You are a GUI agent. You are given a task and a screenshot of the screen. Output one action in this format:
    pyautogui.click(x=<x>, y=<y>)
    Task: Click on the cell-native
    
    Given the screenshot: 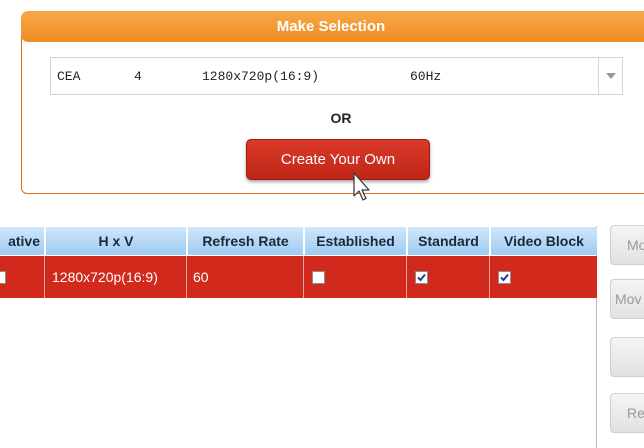 What is the action you would take?
    pyautogui.click(x=22, y=277)
    